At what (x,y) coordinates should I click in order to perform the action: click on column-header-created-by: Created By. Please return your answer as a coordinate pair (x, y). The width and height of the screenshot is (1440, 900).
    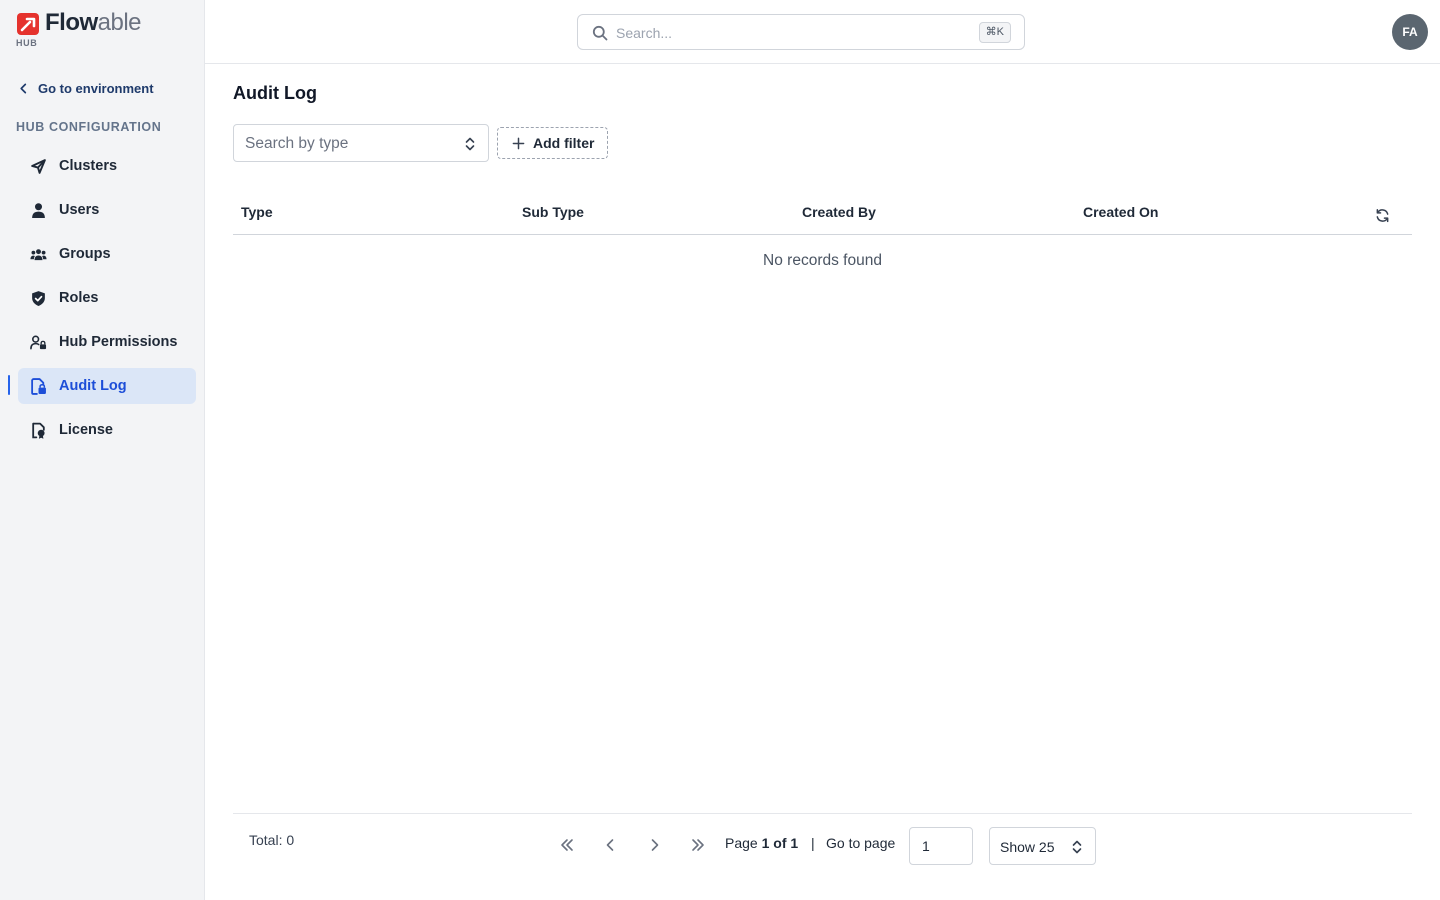
    Looking at the image, I should click on (839, 212).